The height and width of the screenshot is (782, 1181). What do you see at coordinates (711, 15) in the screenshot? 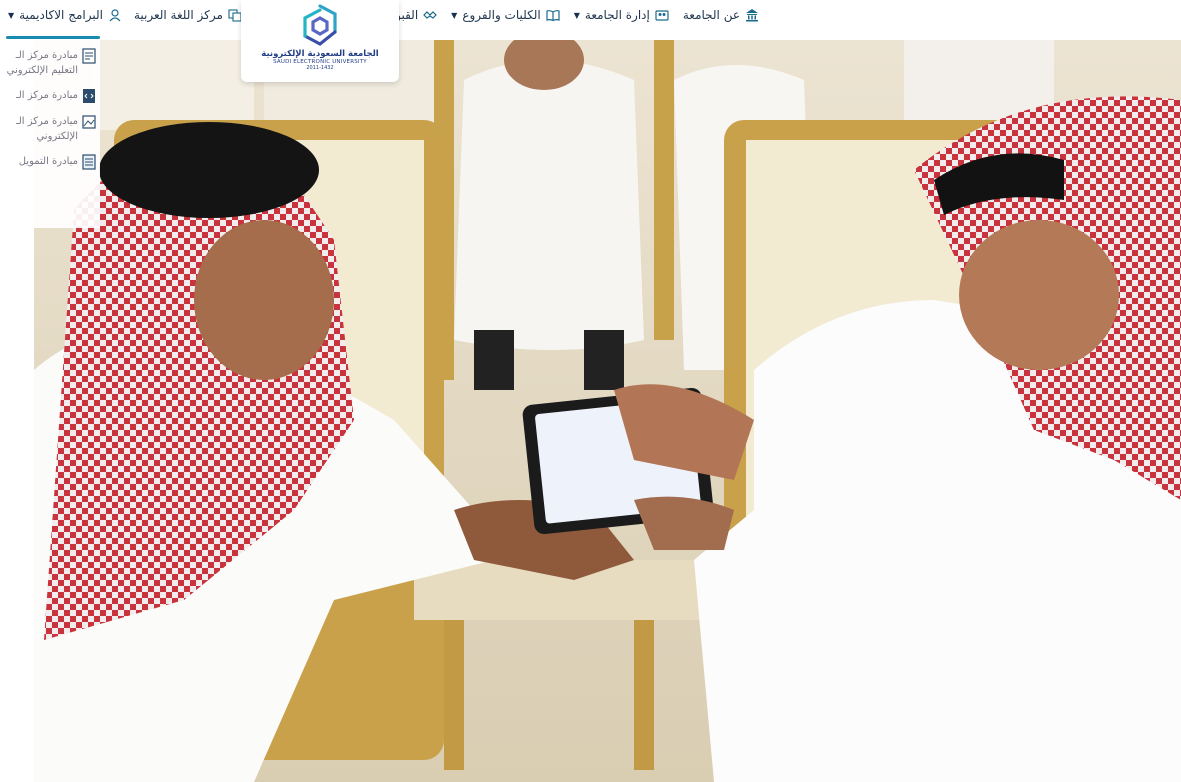
I see `nav-about-university-label: عن الجامعة` at bounding box center [711, 15].